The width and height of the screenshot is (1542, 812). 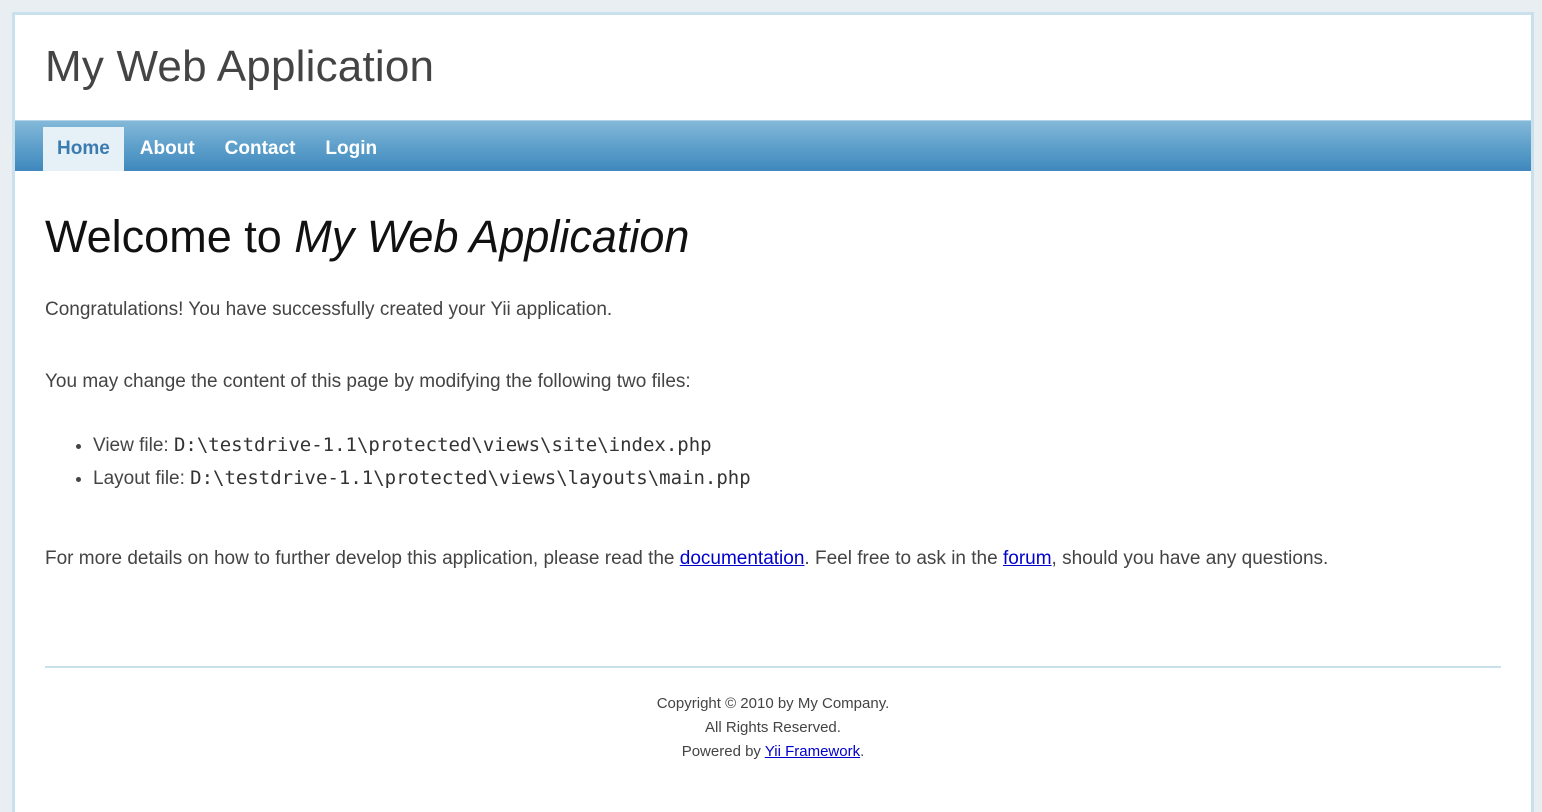 I want to click on header: My Web Application, so click(x=773, y=67).